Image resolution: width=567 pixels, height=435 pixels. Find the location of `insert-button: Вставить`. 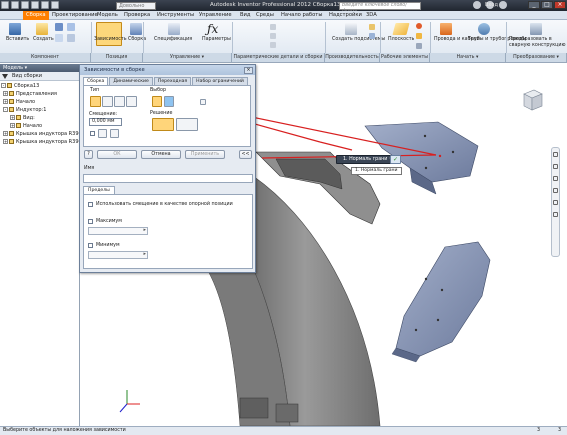

insert-button: Вставить is located at coordinates (17, 39).